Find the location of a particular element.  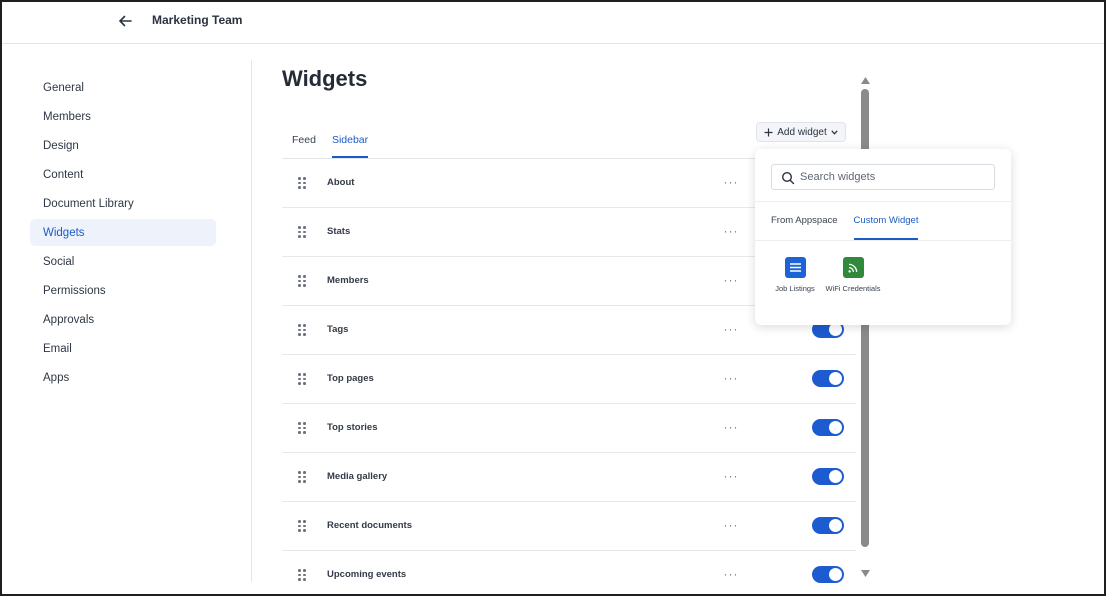

scroll-down-arrow is located at coordinates (865, 573).